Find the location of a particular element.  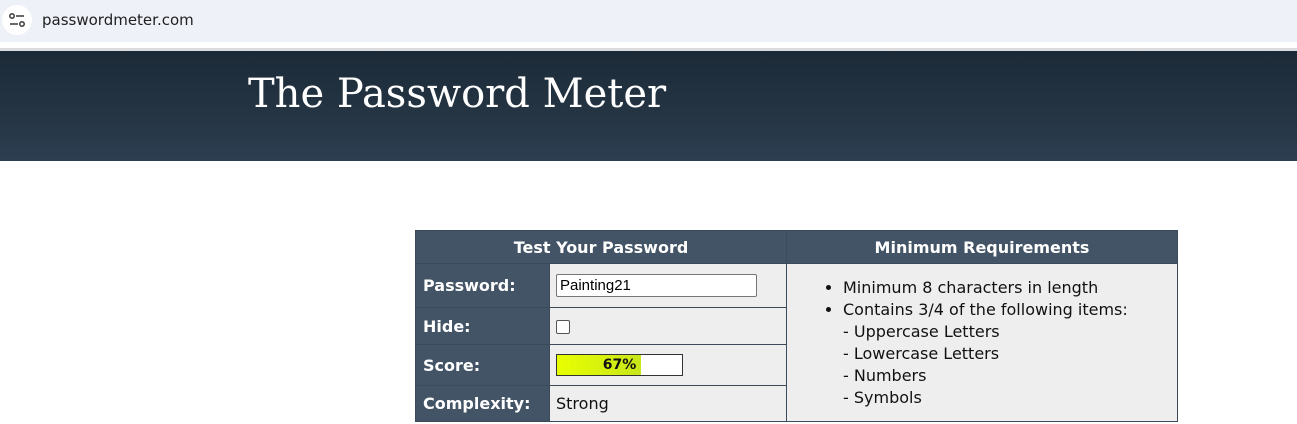

requirement-contains-text: Contains 3/4 of the following items: is located at coordinates (985, 309).